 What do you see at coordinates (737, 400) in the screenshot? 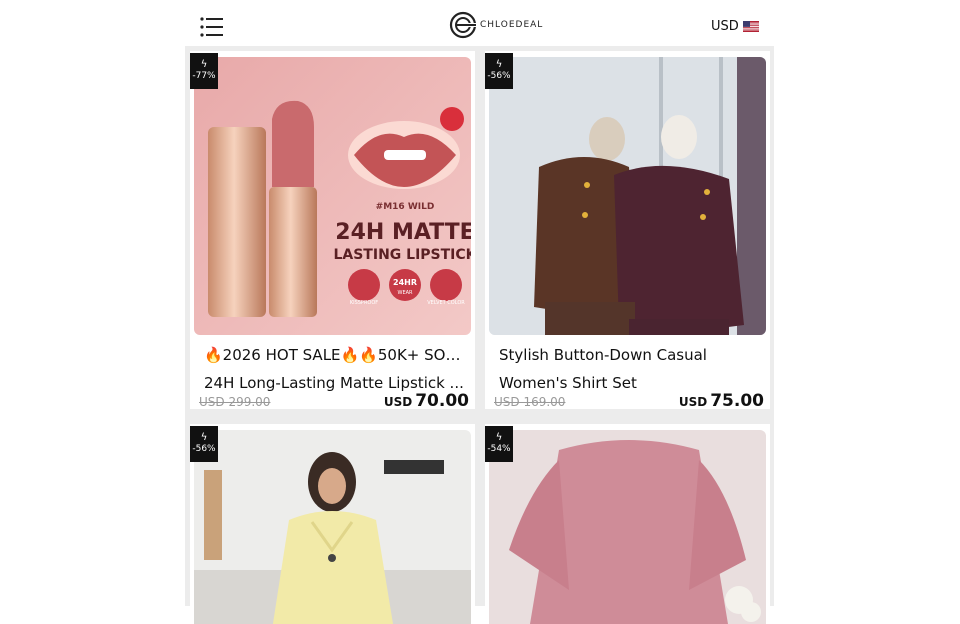
I see `price-amount: 75.00` at bounding box center [737, 400].